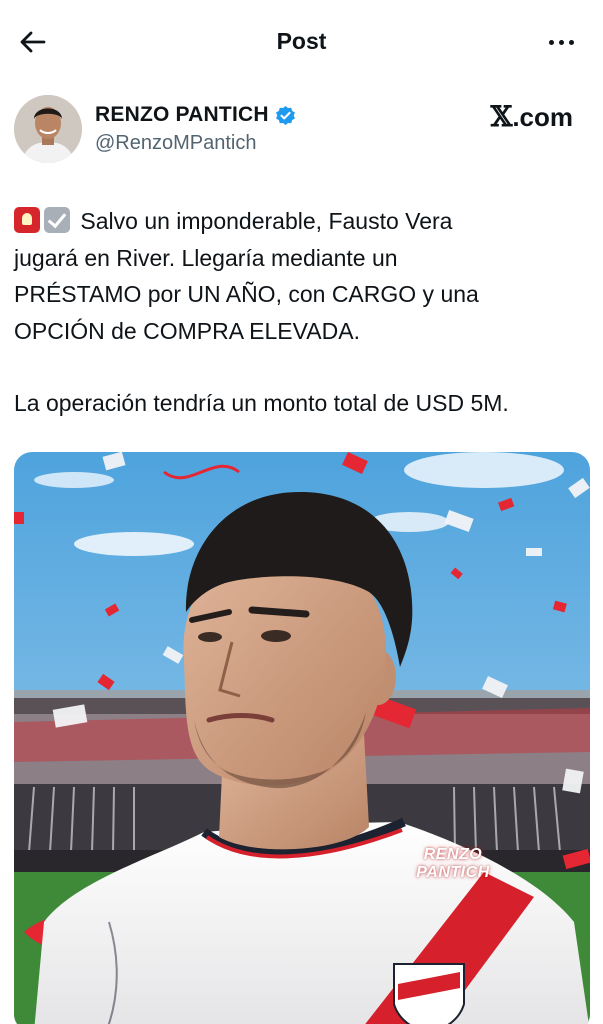 This screenshot has height=1024, width=603. What do you see at coordinates (246, 294) in the screenshot?
I see `post-text-line: PRÉSTAMO por UN AÑO, con CARGO y una` at bounding box center [246, 294].